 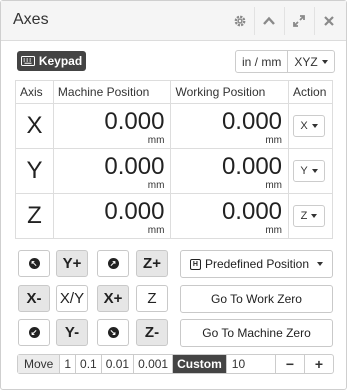 I want to click on table-row: Y 0.000 mm 0.000 mm Y, so click(x=174, y=171).